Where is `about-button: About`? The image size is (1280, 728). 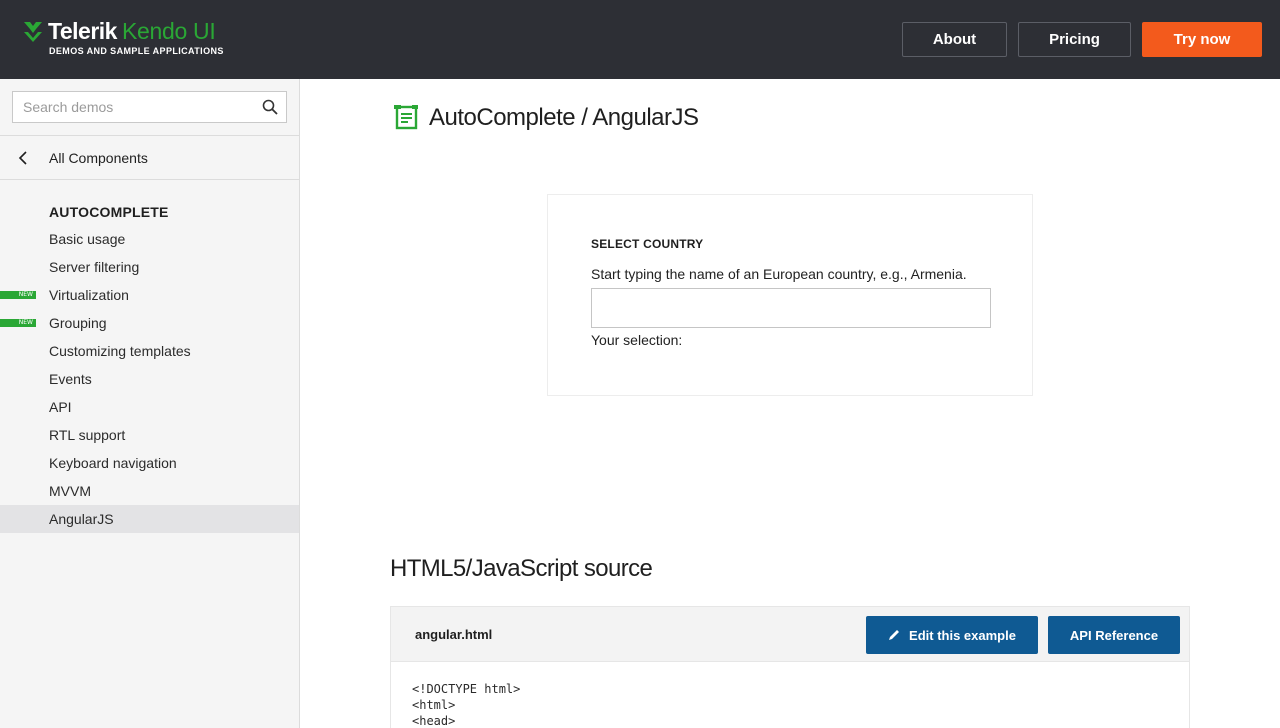
about-button: About is located at coordinates (954, 39).